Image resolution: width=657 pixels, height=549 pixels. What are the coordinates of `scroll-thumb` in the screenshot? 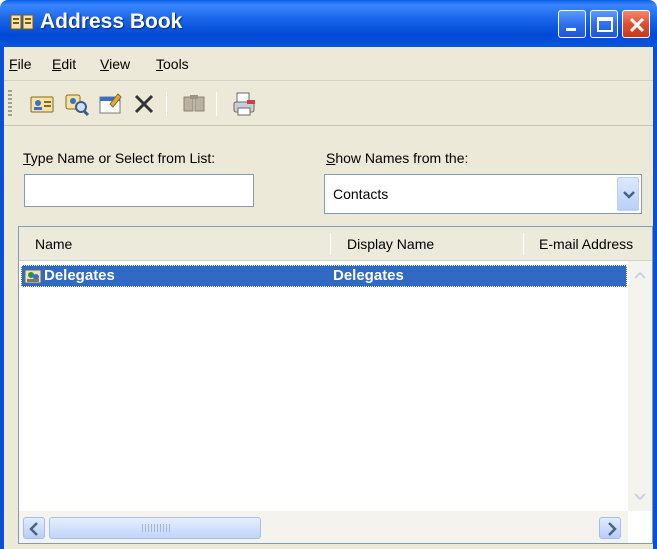 It's located at (155, 528).